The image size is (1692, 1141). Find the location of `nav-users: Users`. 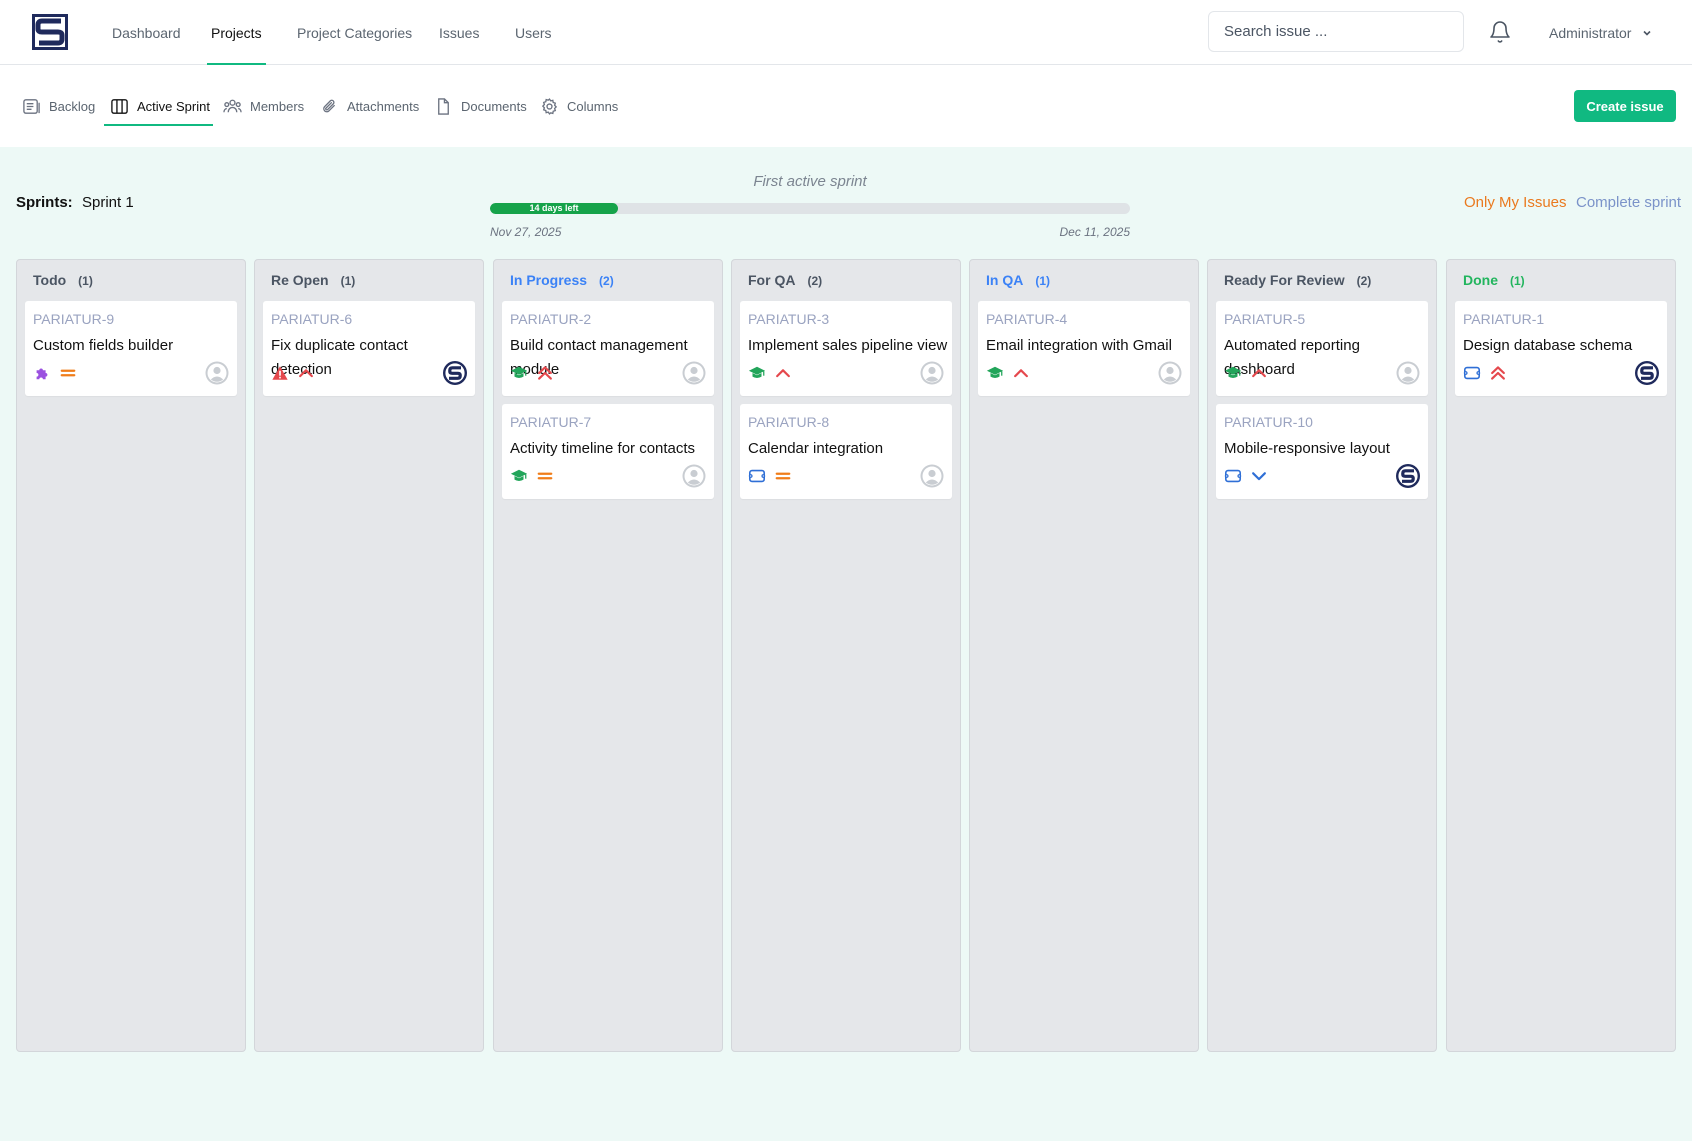

nav-users: Users is located at coordinates (533, 32).